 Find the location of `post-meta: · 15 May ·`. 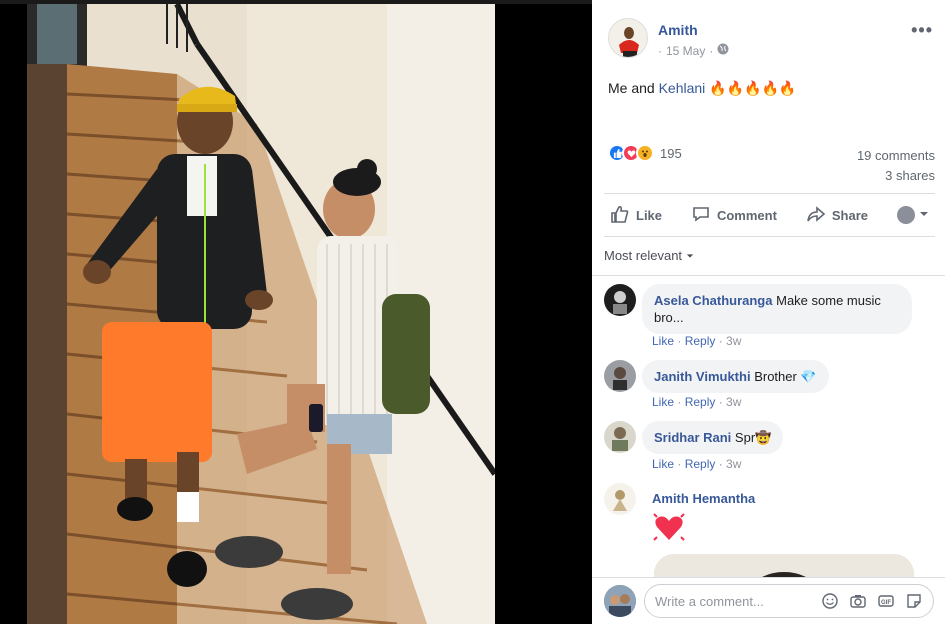

post-meta: · 15 May · is located at coordinates (693, 50).